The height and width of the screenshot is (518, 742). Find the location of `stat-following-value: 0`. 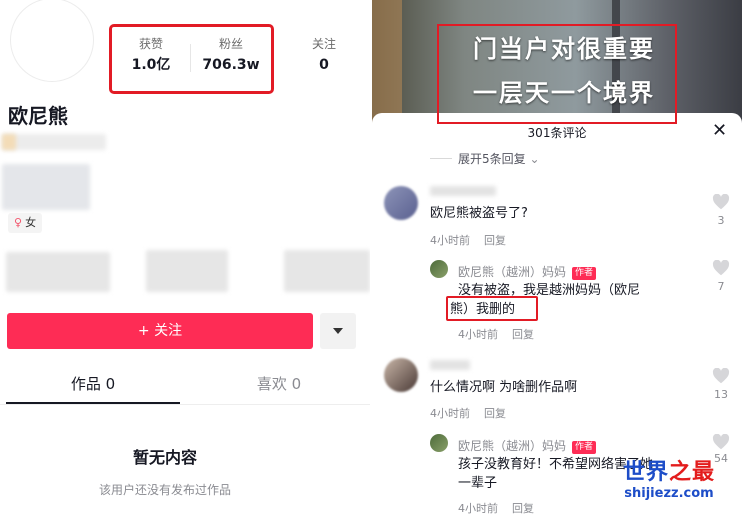

stat-following-value: 0 is located at coordinates (324, 65).